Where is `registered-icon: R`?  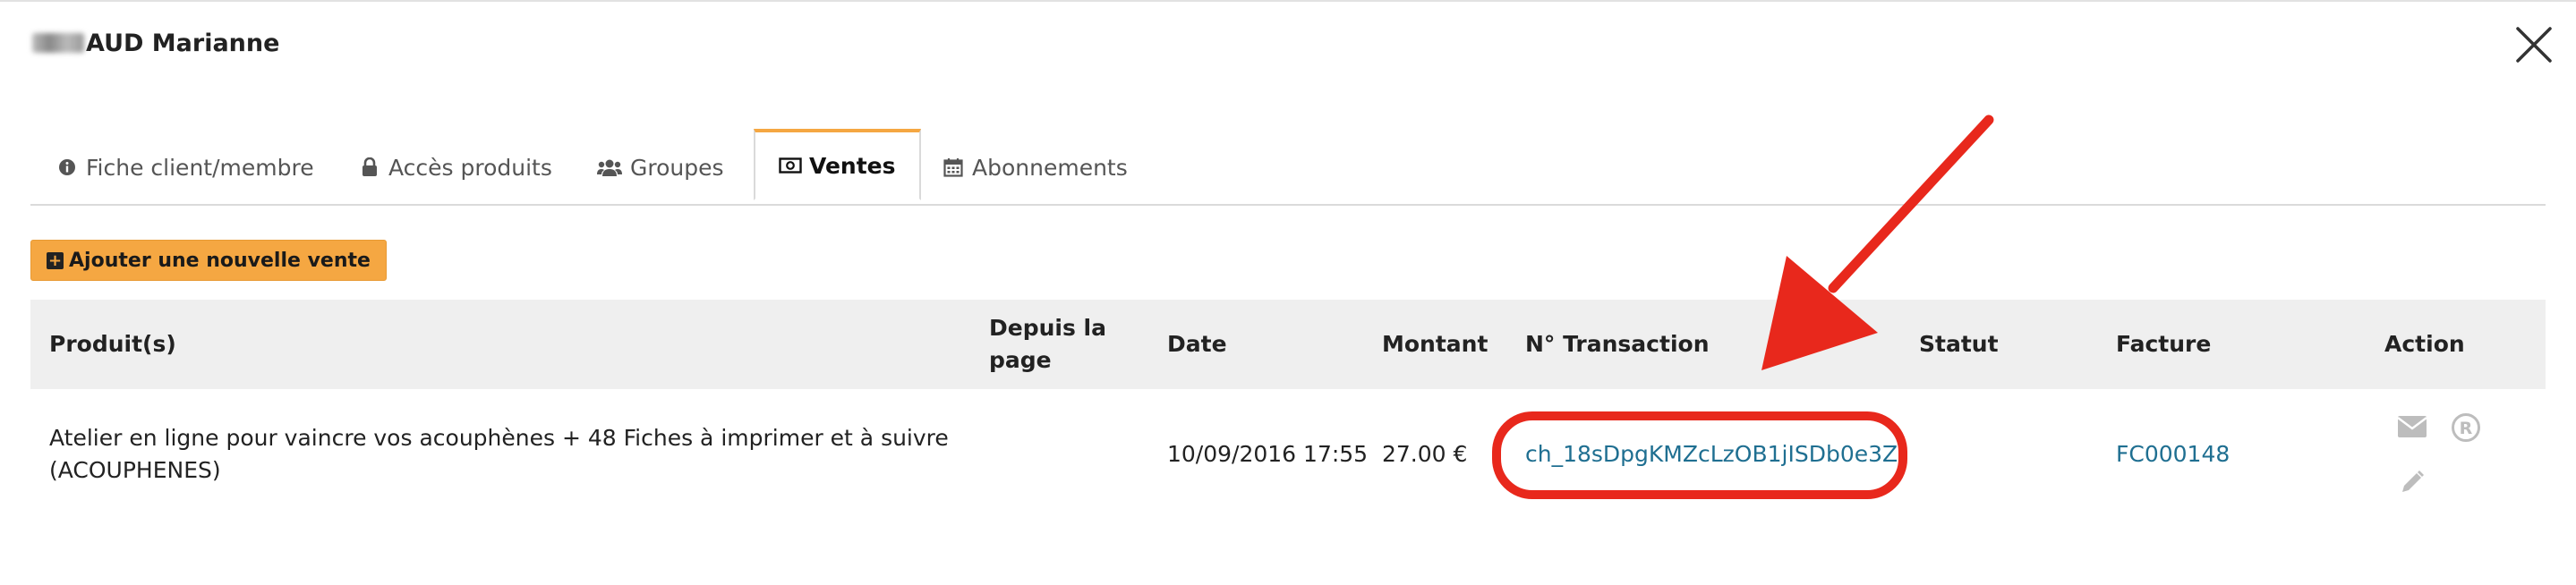
registered-icon: R is located at coordinates (2466, 427).